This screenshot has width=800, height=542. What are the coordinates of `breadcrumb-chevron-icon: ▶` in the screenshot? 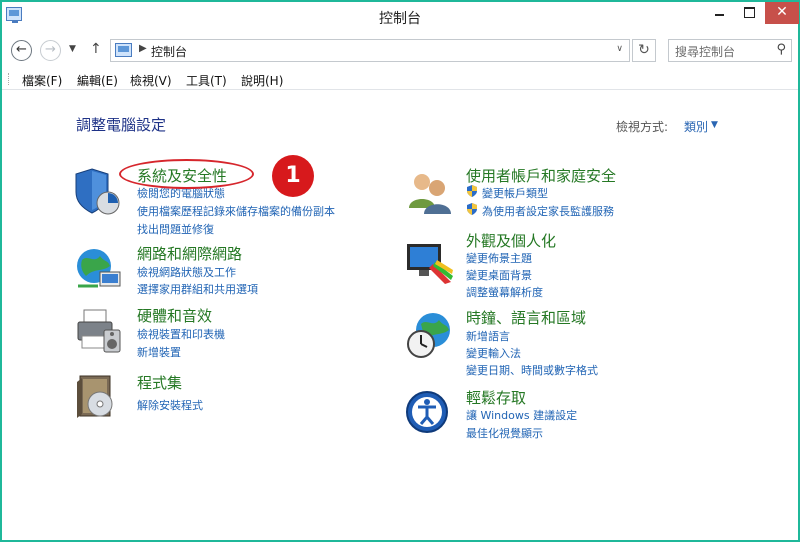 It's located at (143, 48).